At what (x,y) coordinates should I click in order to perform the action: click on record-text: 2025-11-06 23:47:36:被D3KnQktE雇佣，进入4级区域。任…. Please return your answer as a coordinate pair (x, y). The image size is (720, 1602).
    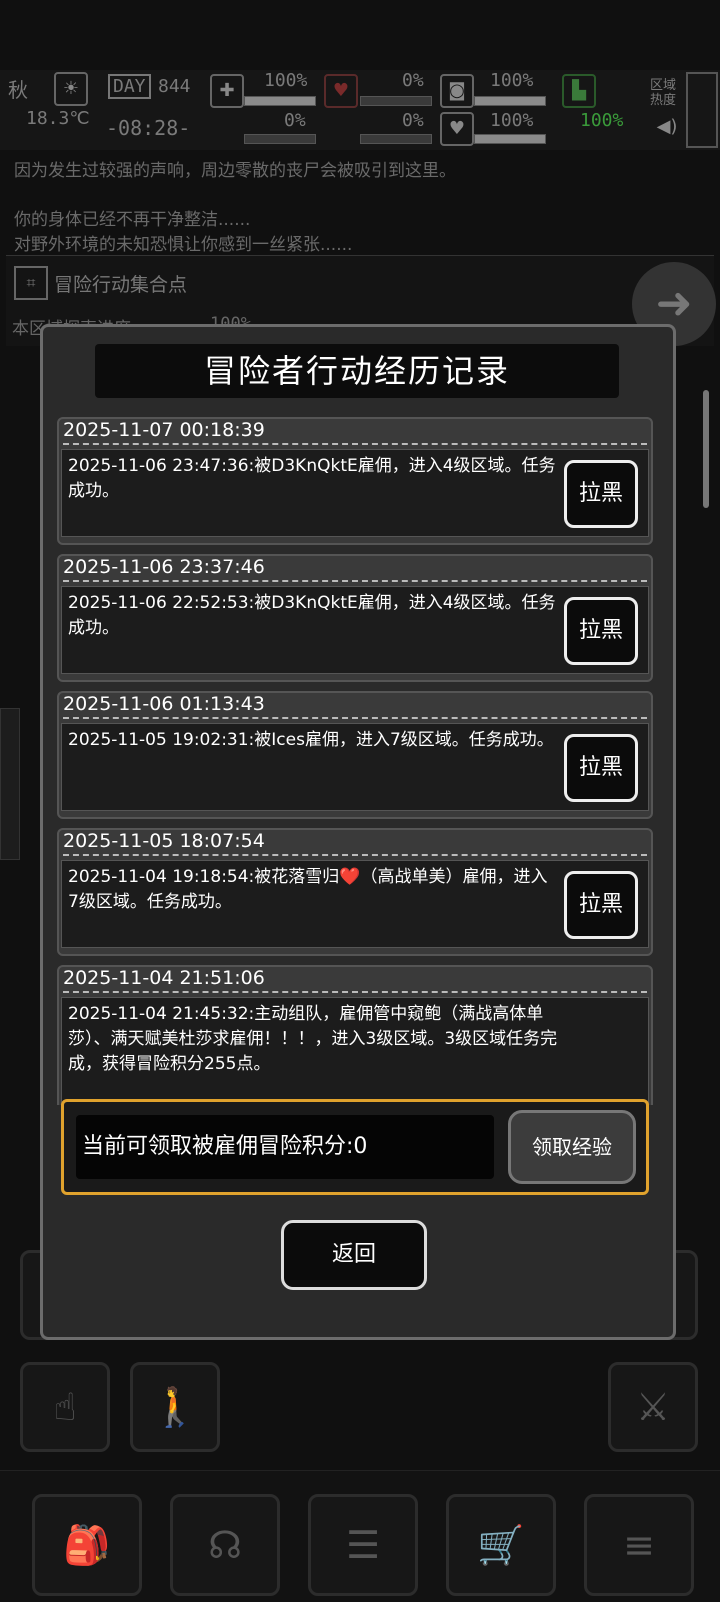
    Looking at the image, I should click on (312, 478).